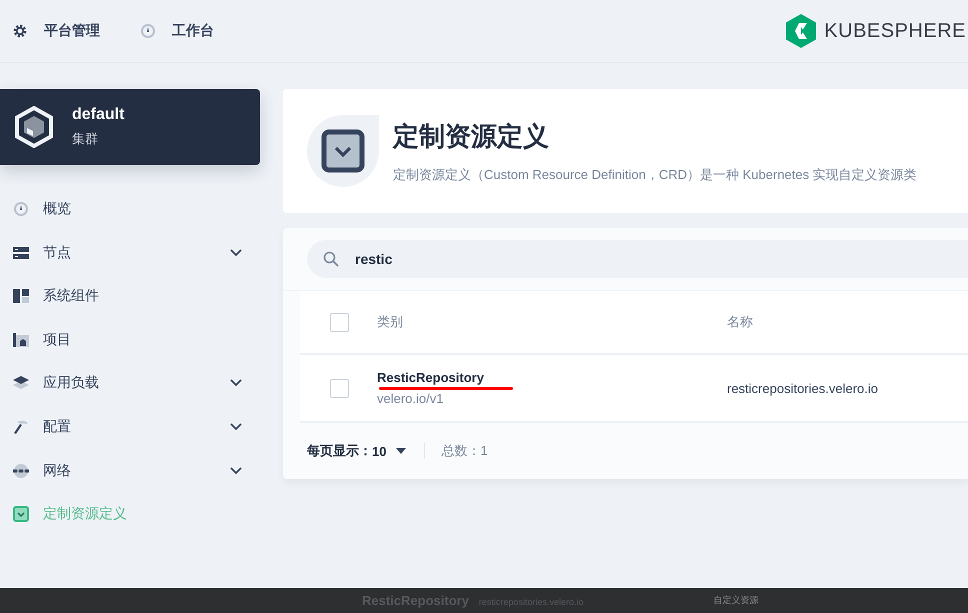 The width and height of the screenshot is (968, 613). Describe the element at coordinates (98, 115) in the screenshot. I see `cluster-name: default` at that location.